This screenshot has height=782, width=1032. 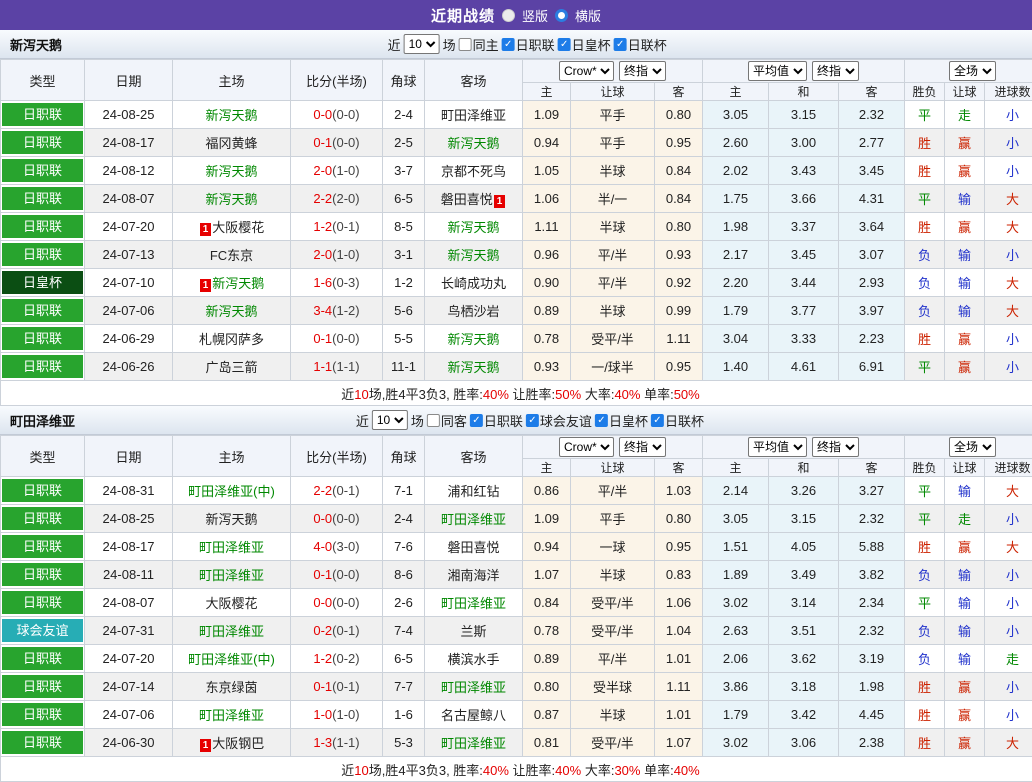 I want to click on home-team-cell: 新泻天鹅, so click(x=232, y=171).